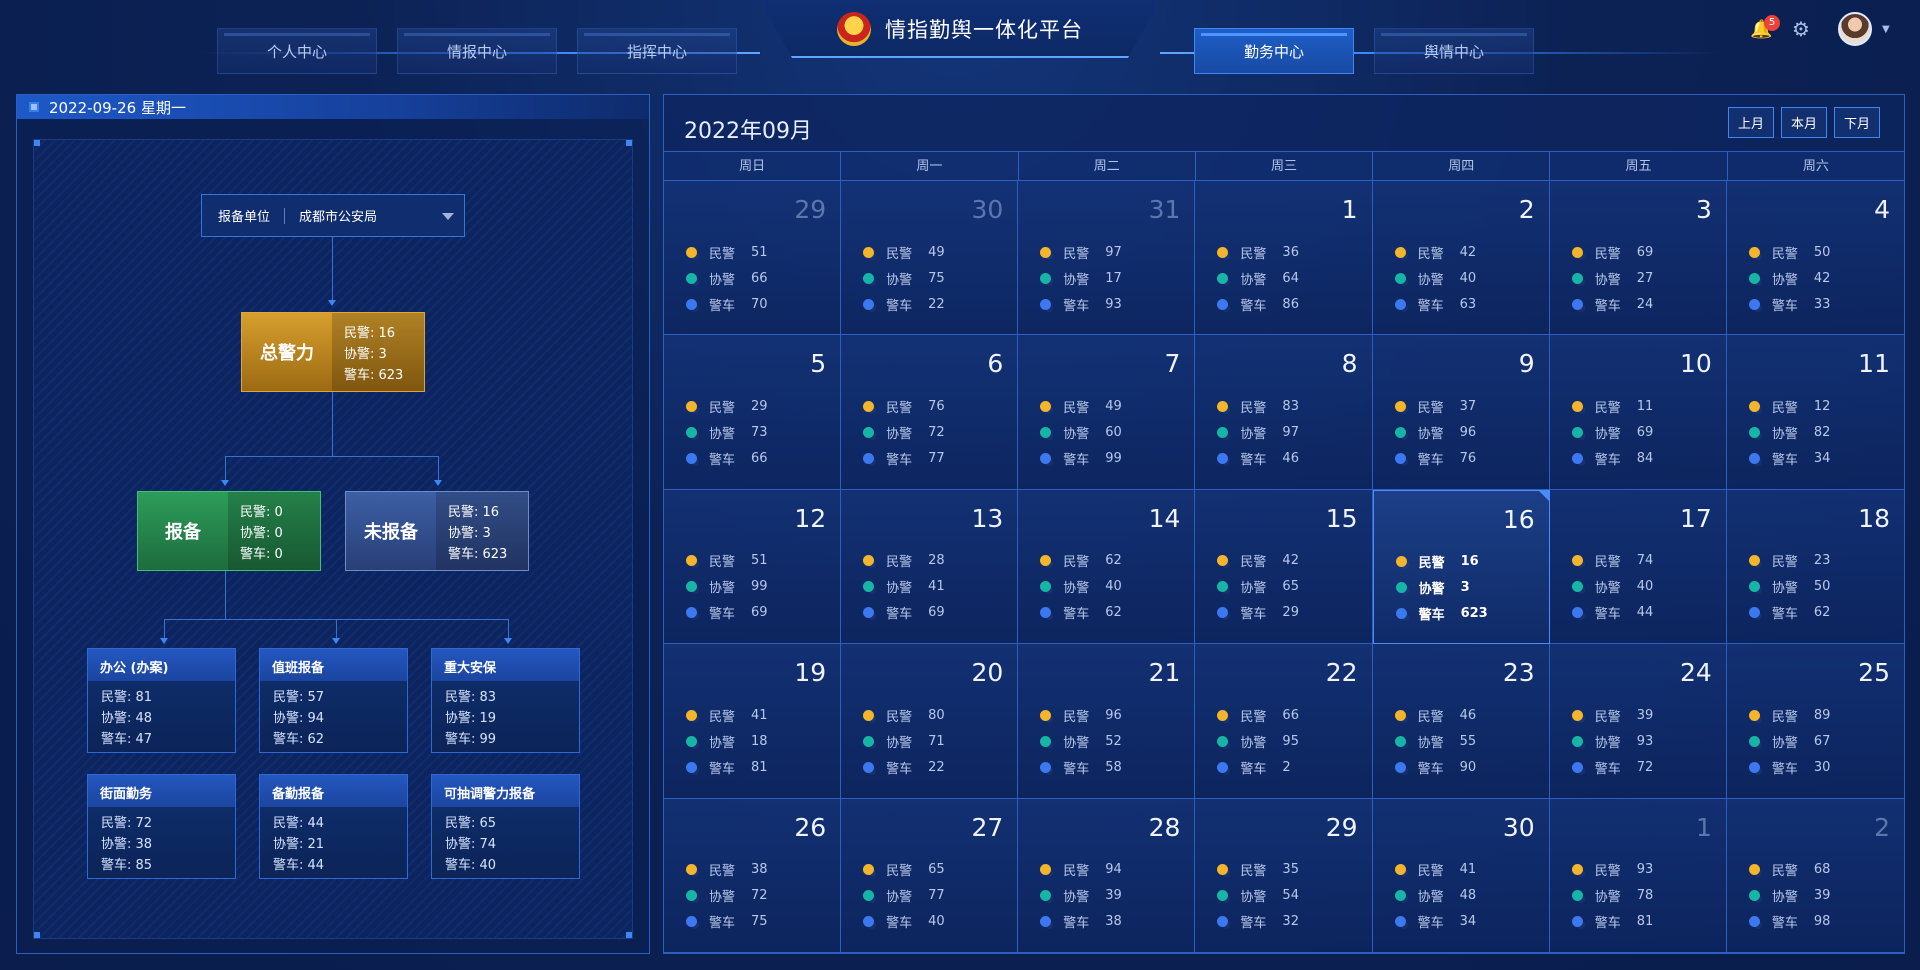 This screenshot has width=1920, height=970. Describe the element at coordinates (1638, 721) in the screenshot. I see `calendar-day-cell: 24 民警 39 协警 93 警车 72` at that location.